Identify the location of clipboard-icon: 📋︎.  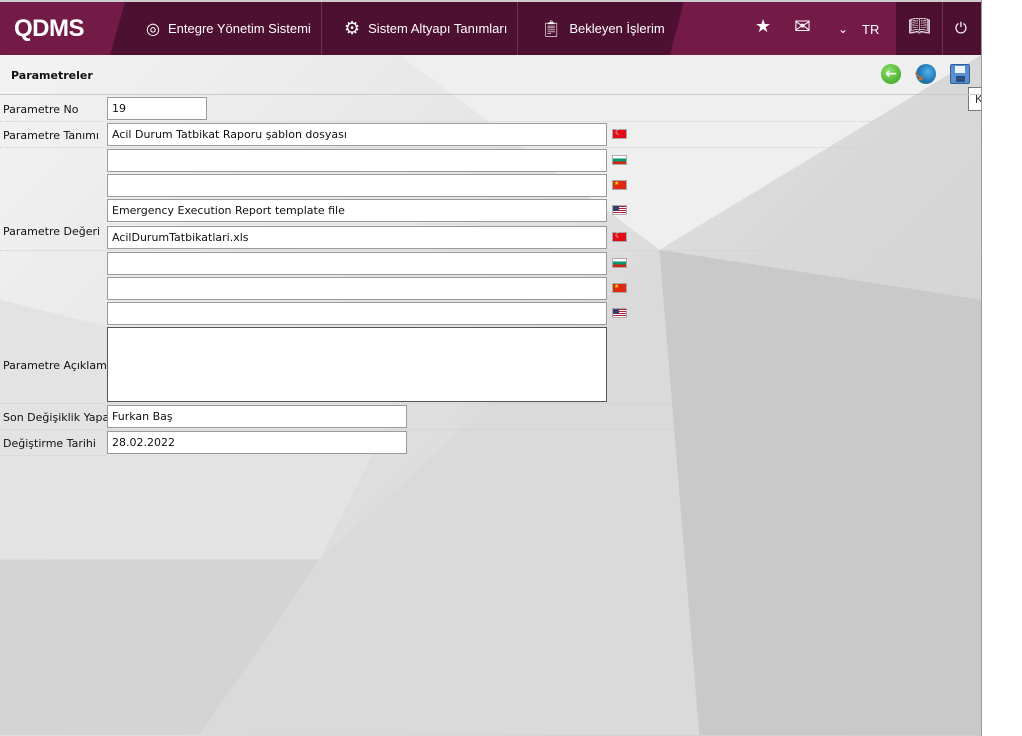
(551, 29).